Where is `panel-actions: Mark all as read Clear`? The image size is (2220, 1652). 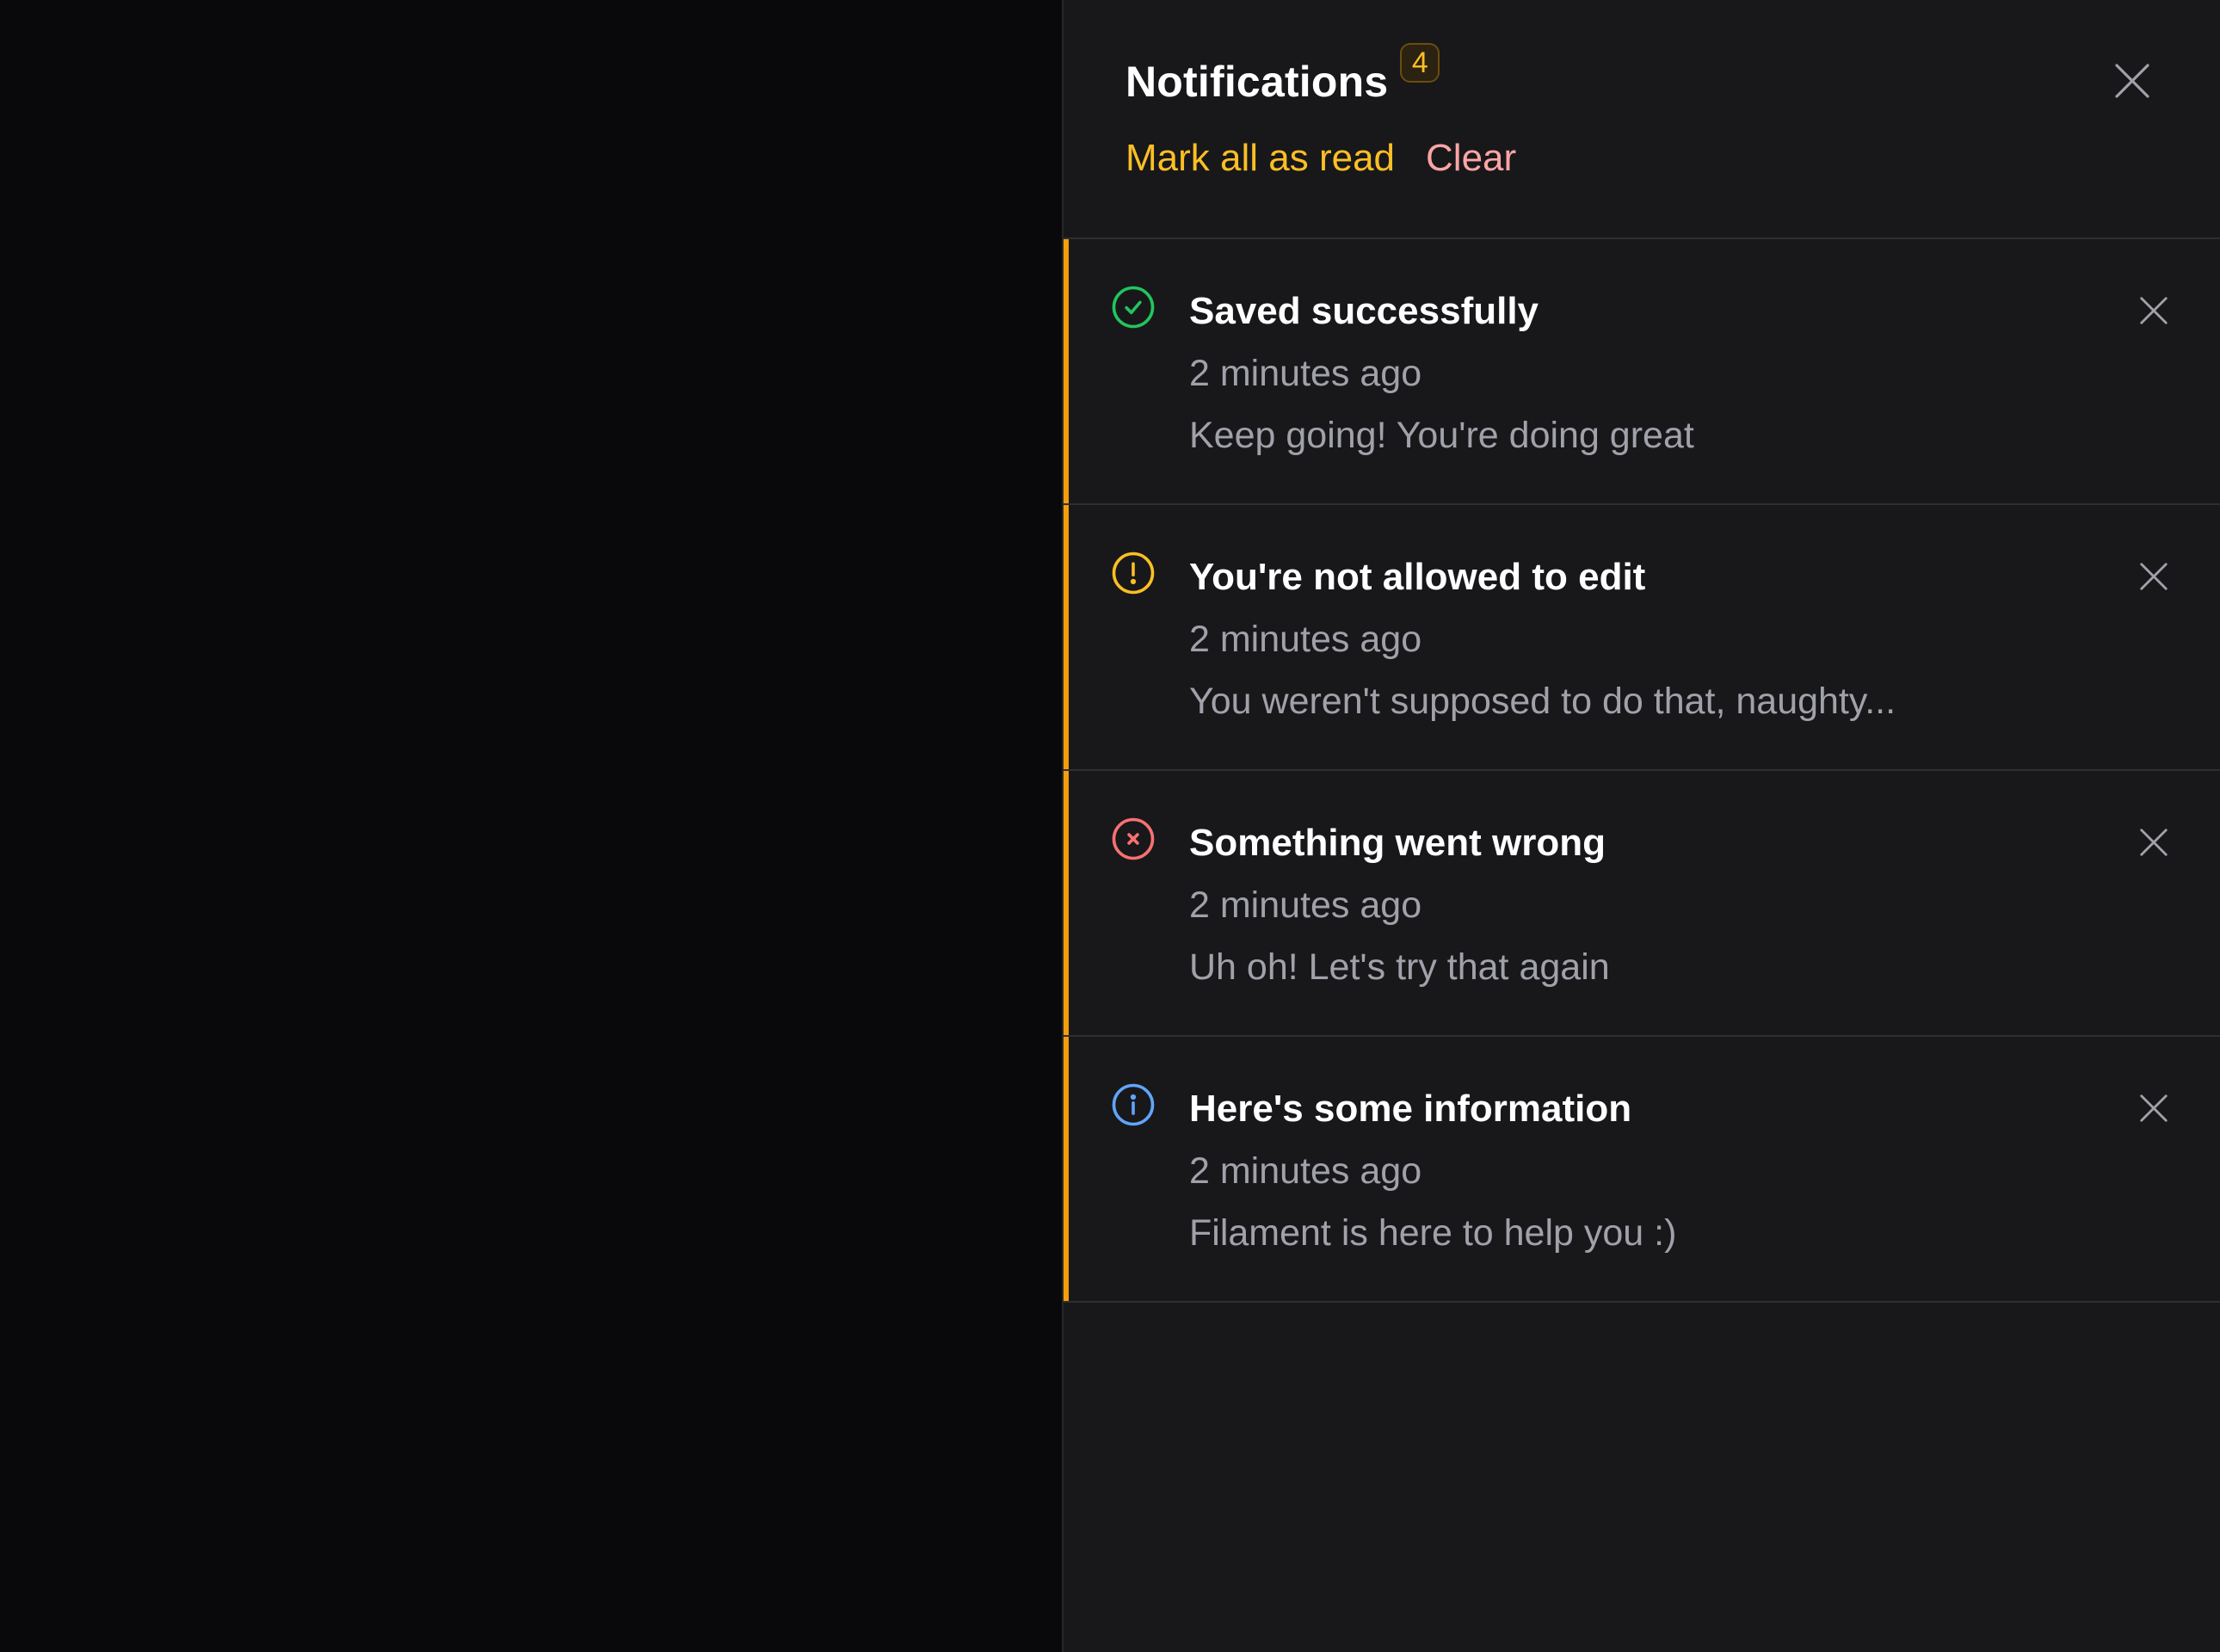 panel-actions: Mark all as read Clear is located at coordinates (1320, 158).